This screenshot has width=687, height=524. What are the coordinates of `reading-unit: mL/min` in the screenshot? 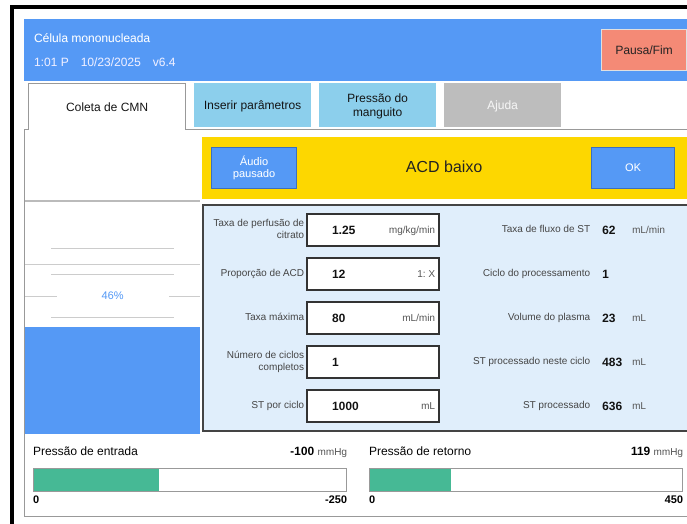 It's located at (648, 230).